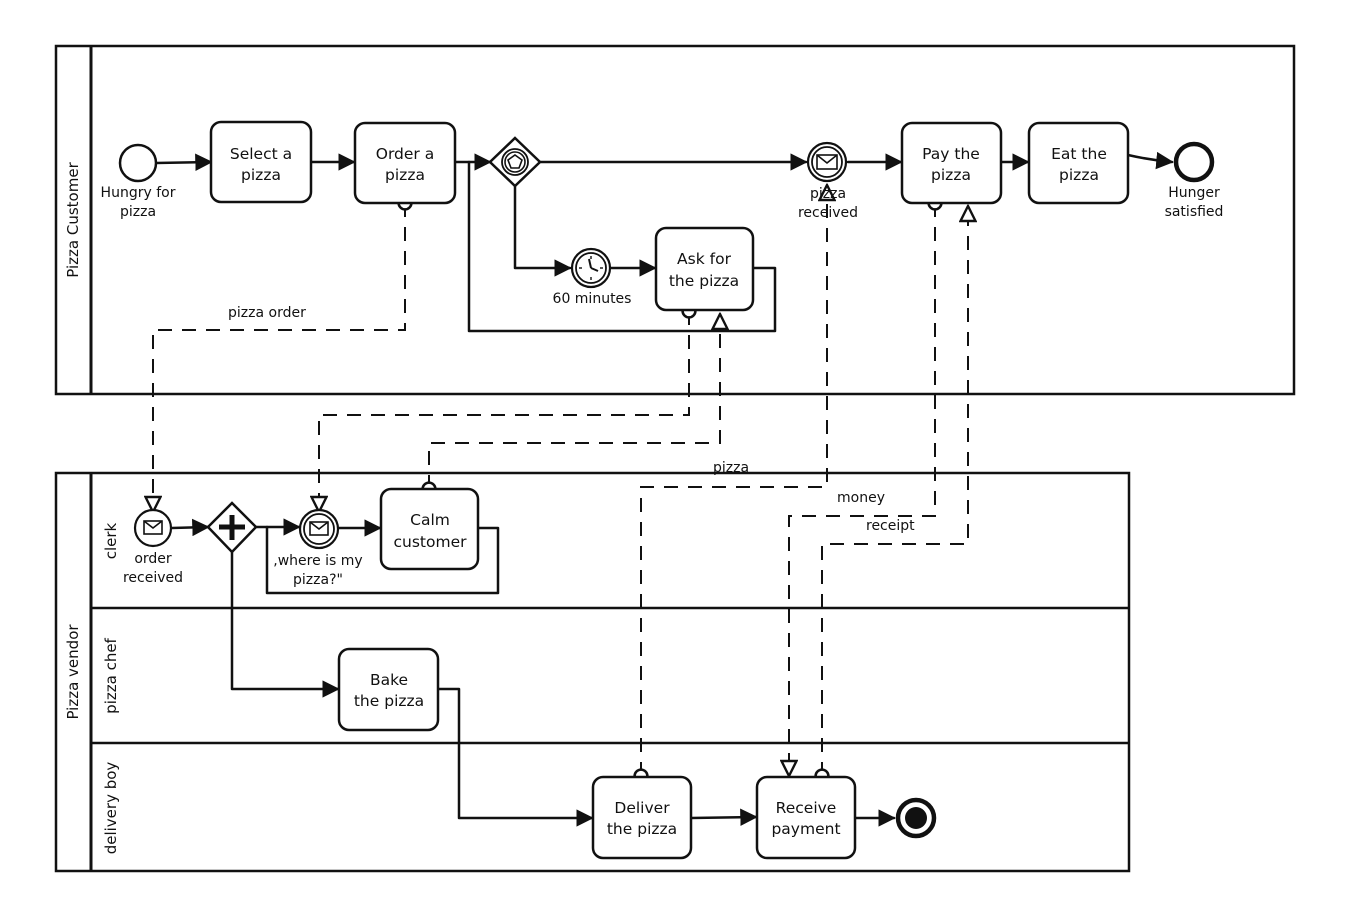 This screenshot has width=1358, height=913. I want to click on task-eat-pizza: Eat the pizza, so click(1078, 163).